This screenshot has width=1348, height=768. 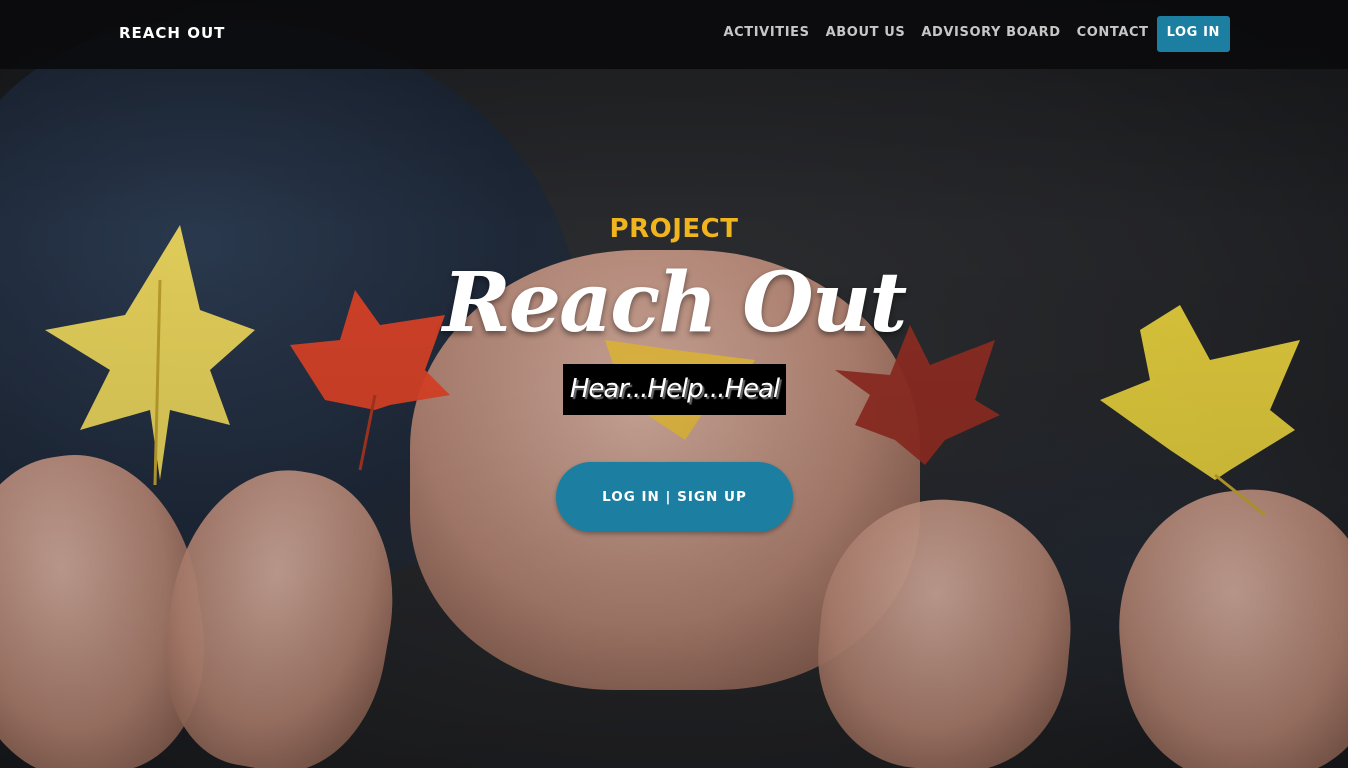 What do you see at coordinates (674, 229) in the screenshot?
I see `hero-eyebrow: PROJECT` at bounding box center [674, 229].